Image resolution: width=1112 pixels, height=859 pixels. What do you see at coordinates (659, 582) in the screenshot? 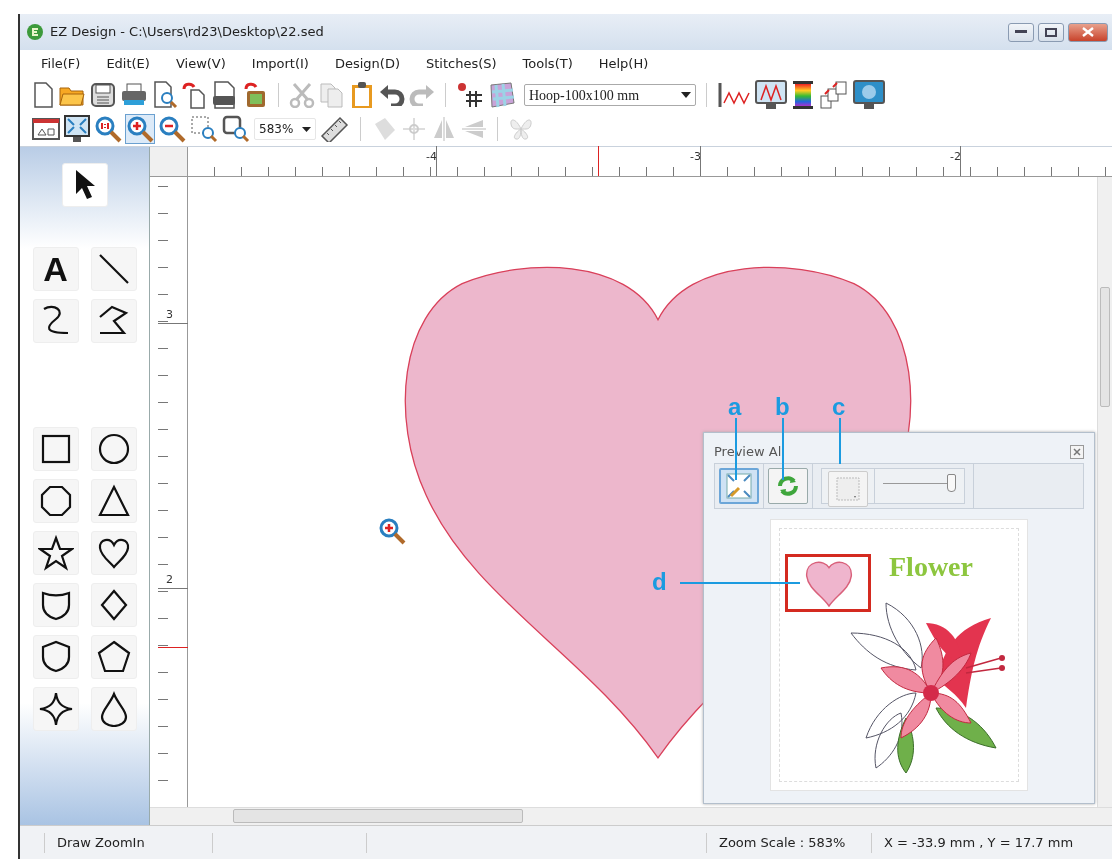
I see `callout-label: d` at bounding box center [659, 582].